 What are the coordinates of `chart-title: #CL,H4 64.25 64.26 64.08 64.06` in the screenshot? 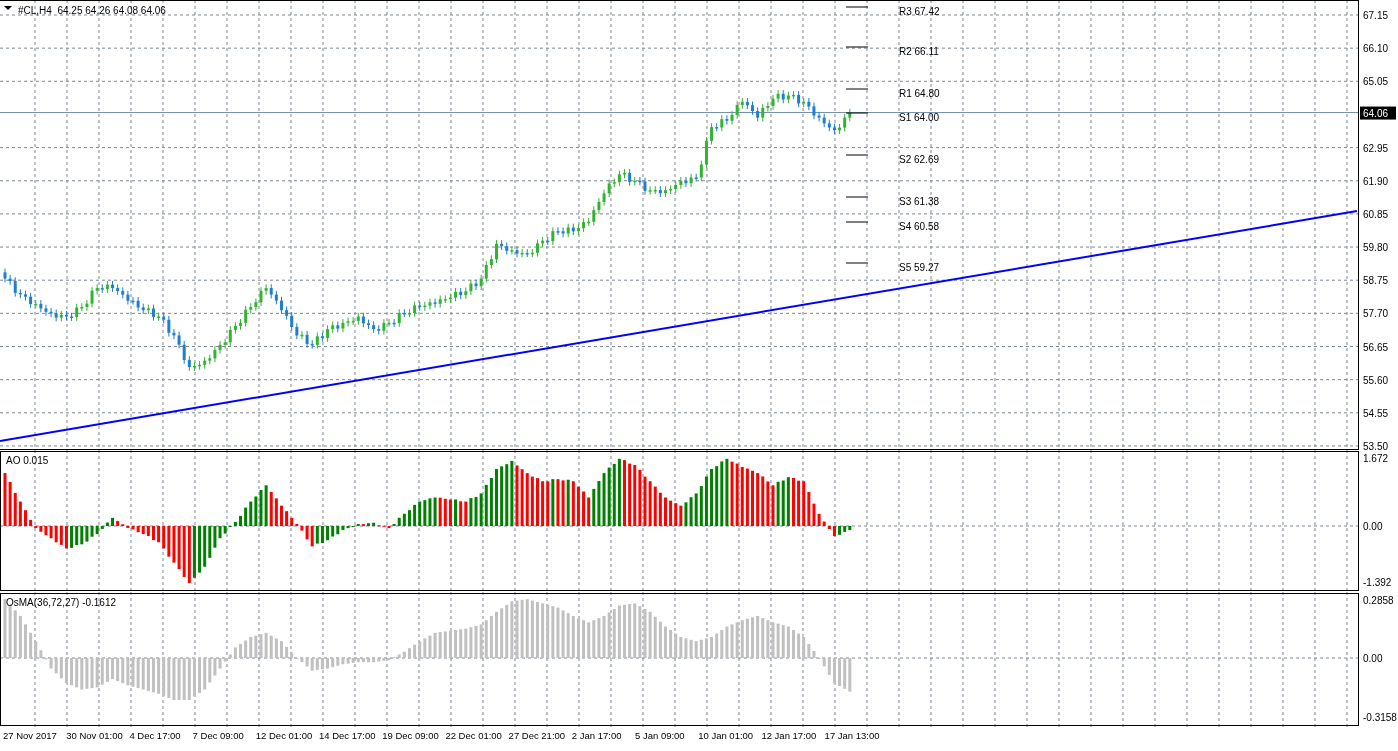 It's located at (92, 10).